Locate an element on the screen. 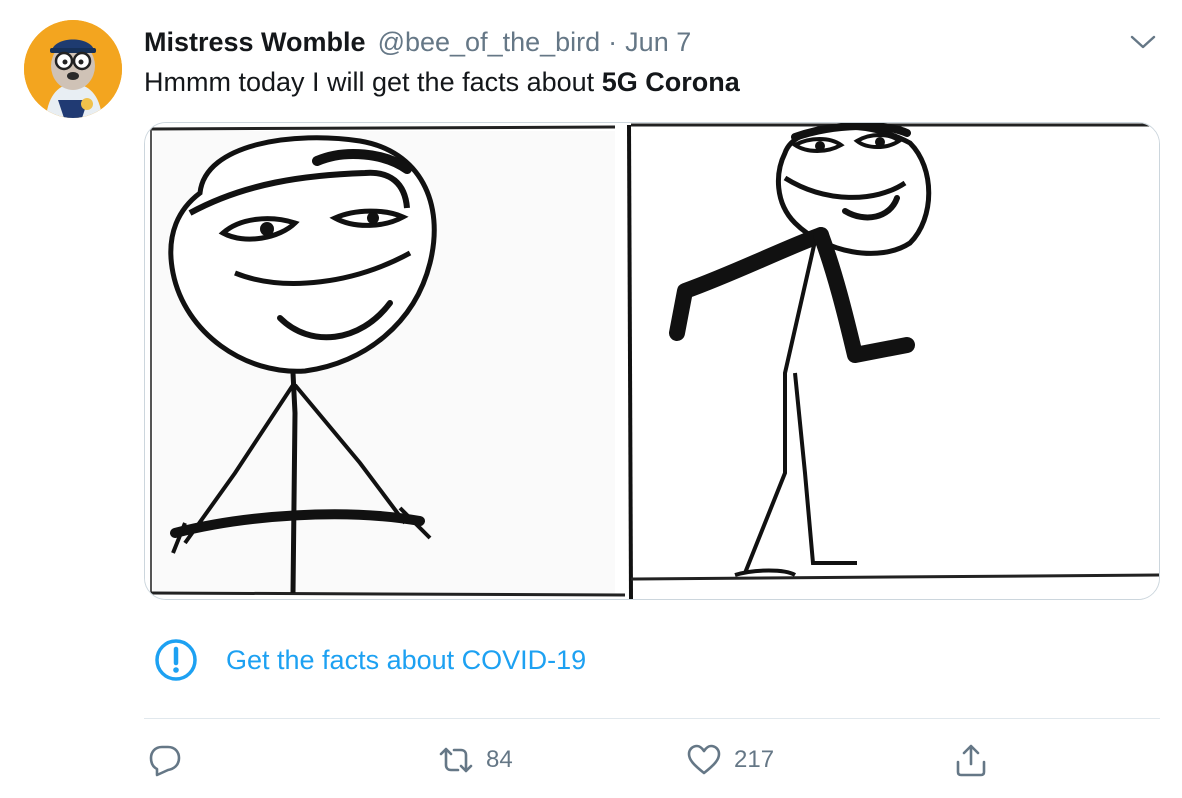 The image size is (1182, 798). avatar-image is located at coordinates (73, 69).